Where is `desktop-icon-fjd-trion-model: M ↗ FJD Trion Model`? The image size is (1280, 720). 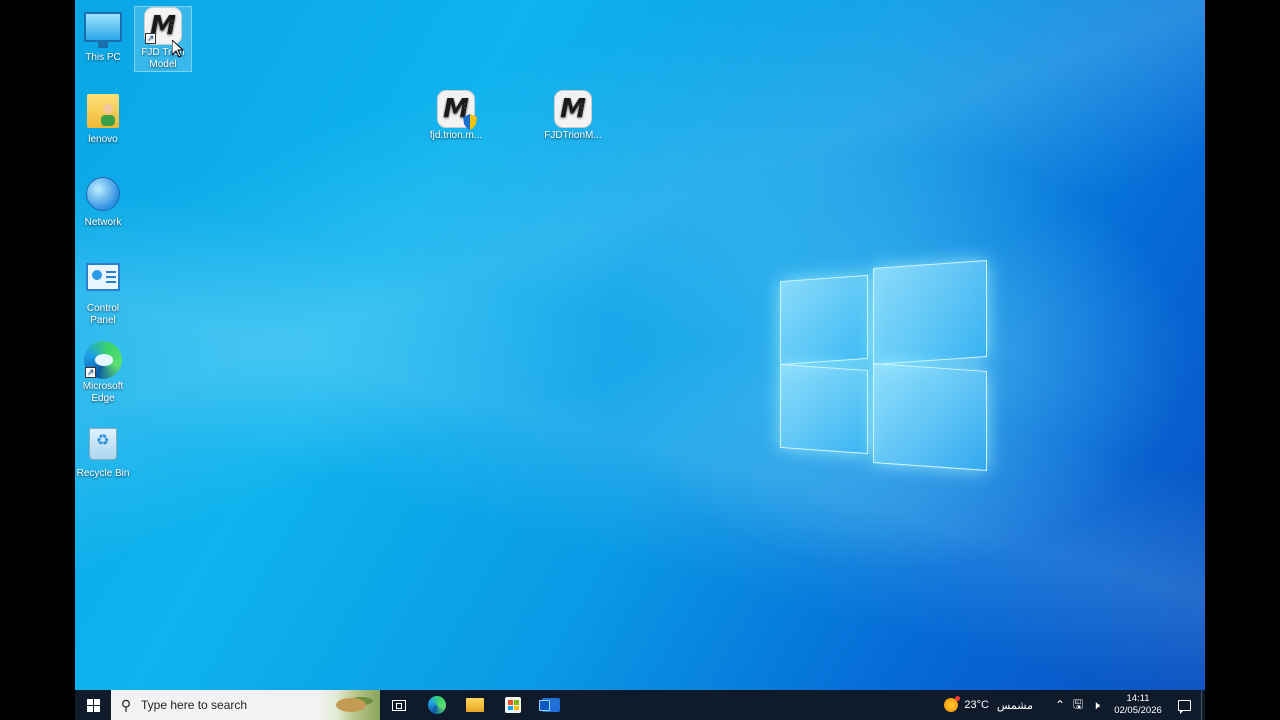 desktop-icon-fjd-trion-model: M ↗ FJD Trion Model is located at coordinates (163, 39).